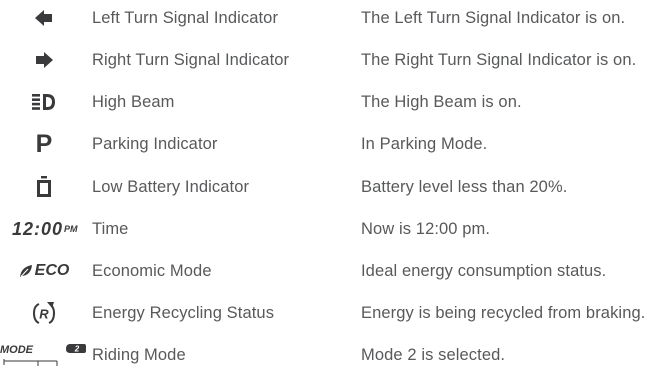 This screenshot has height=370, width=669. Describe the element at coordinates (426, 229) in the screenshot. I see `indicator-description: Now is 12:00 pm.` at that location.